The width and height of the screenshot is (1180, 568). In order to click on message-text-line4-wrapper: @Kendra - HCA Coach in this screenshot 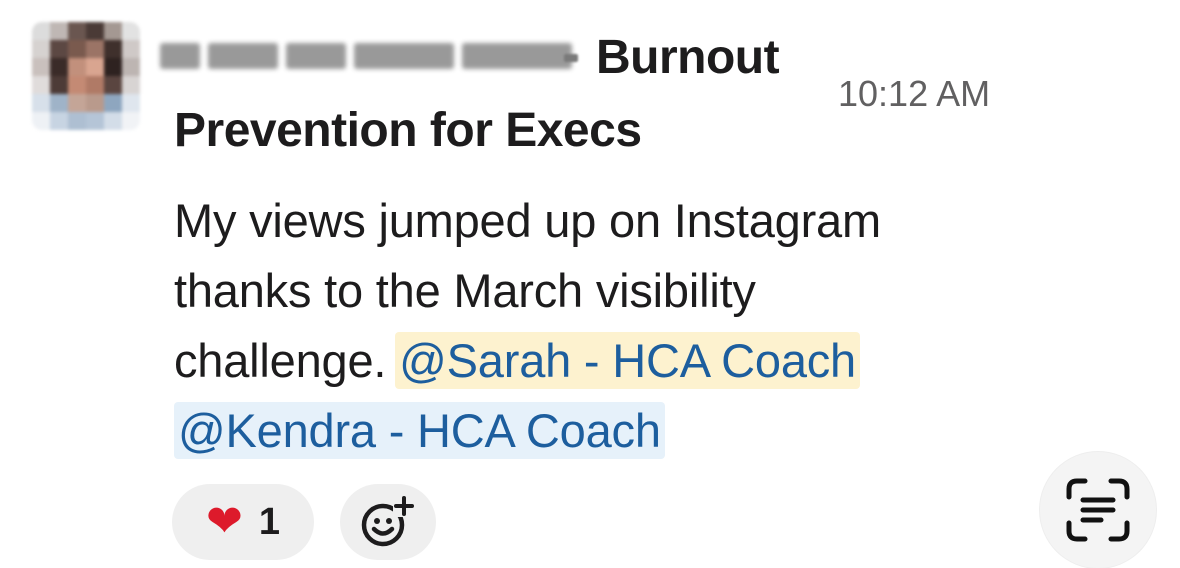, I will do `click(644, 431)`.